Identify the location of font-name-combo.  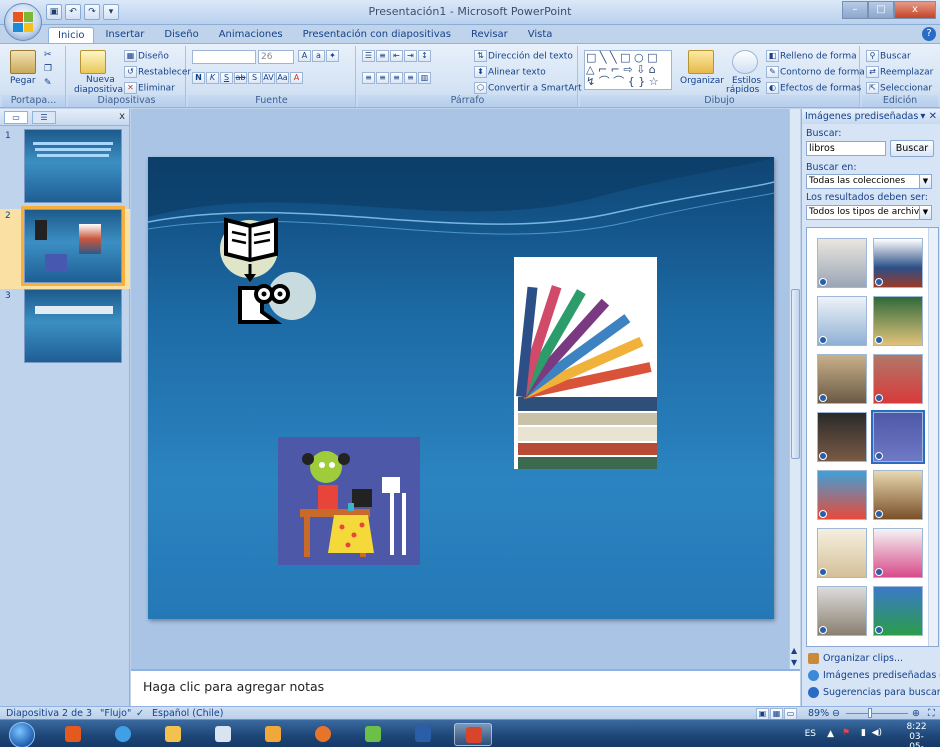
(224, 57).